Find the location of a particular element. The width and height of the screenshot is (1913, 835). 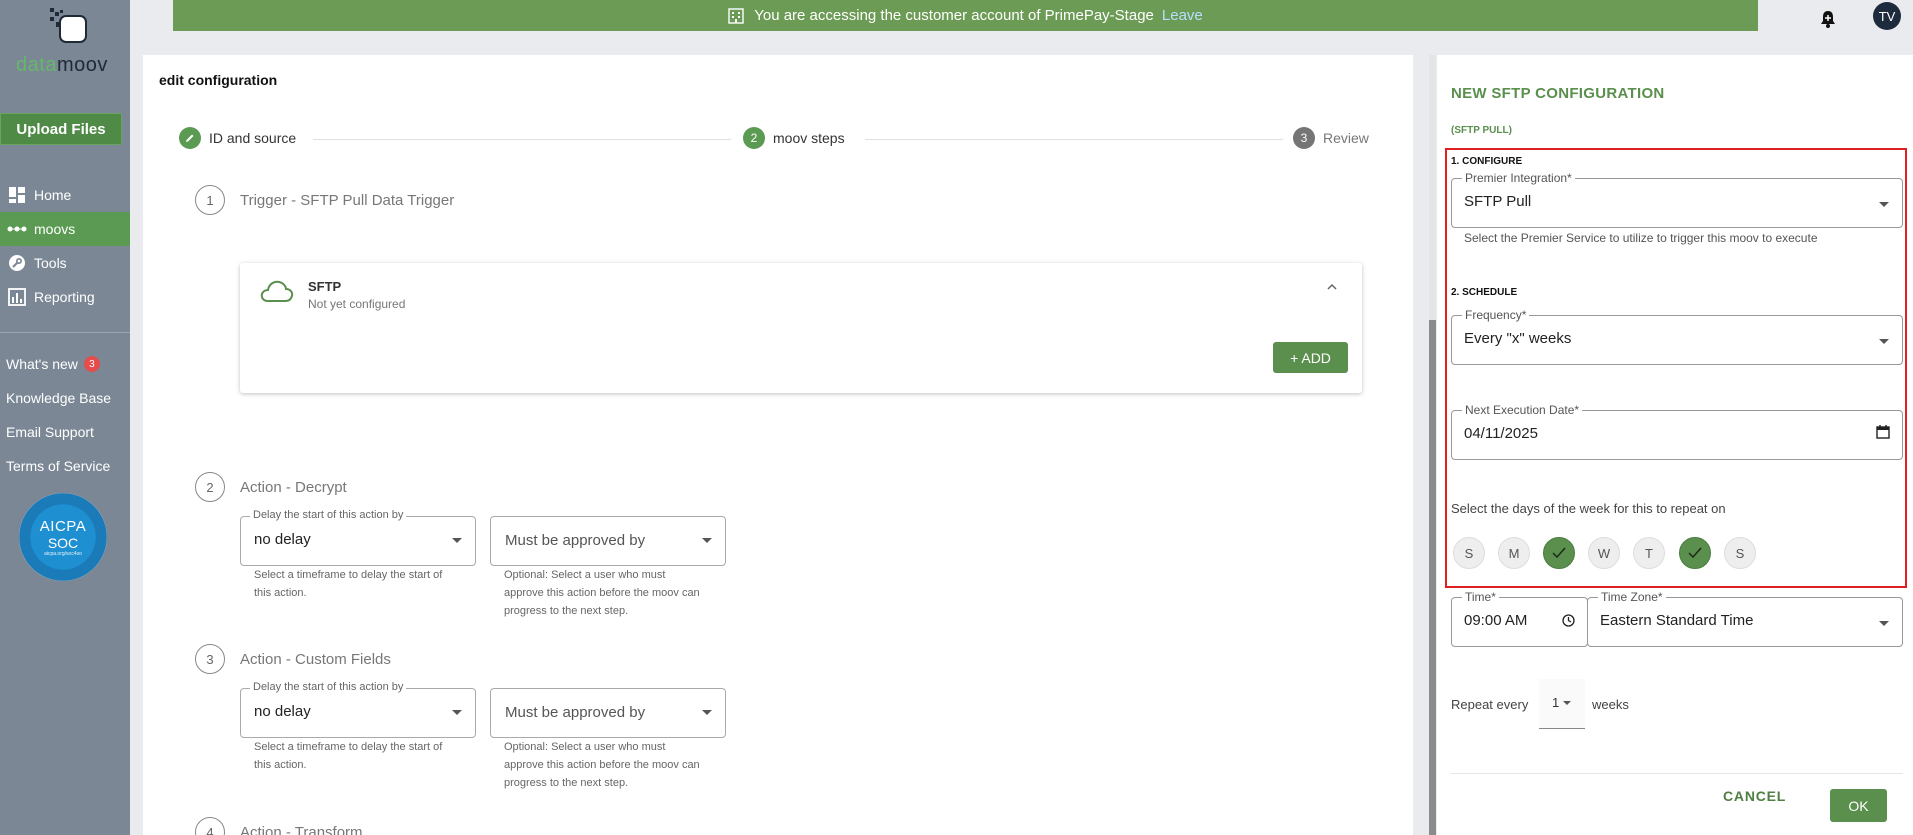

scrollbar-thumb is located at coordinates (1432, 577).